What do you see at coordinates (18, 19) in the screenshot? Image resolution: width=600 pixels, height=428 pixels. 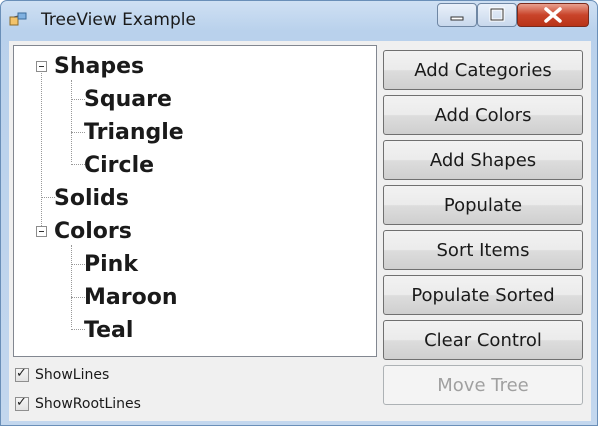 I see `app-icon` at bounding box center [18, 19].